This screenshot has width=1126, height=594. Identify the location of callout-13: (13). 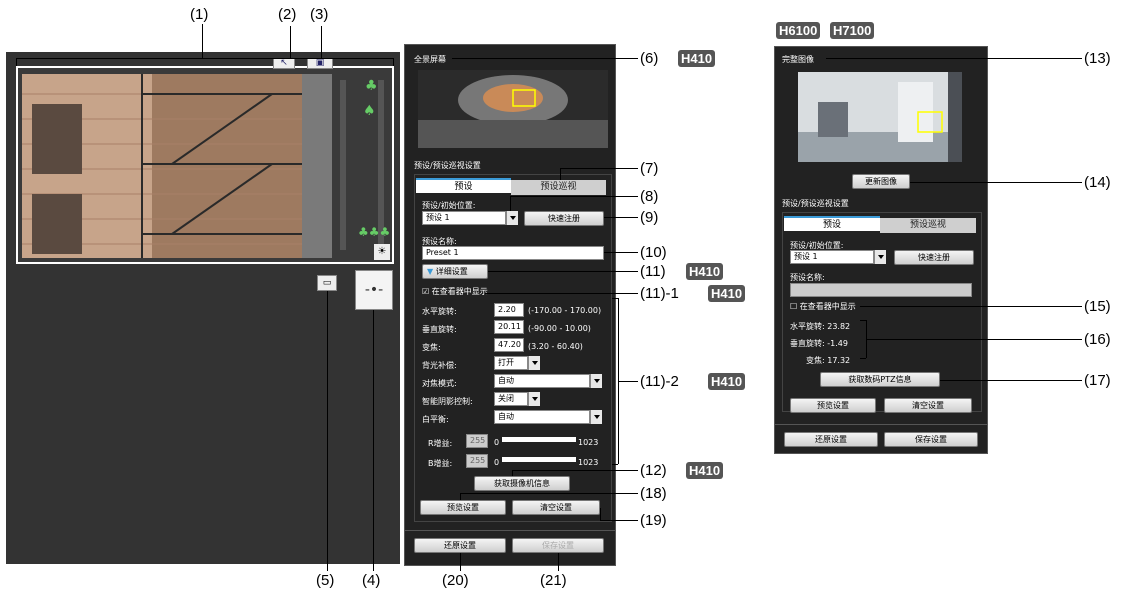
(1097, 58).